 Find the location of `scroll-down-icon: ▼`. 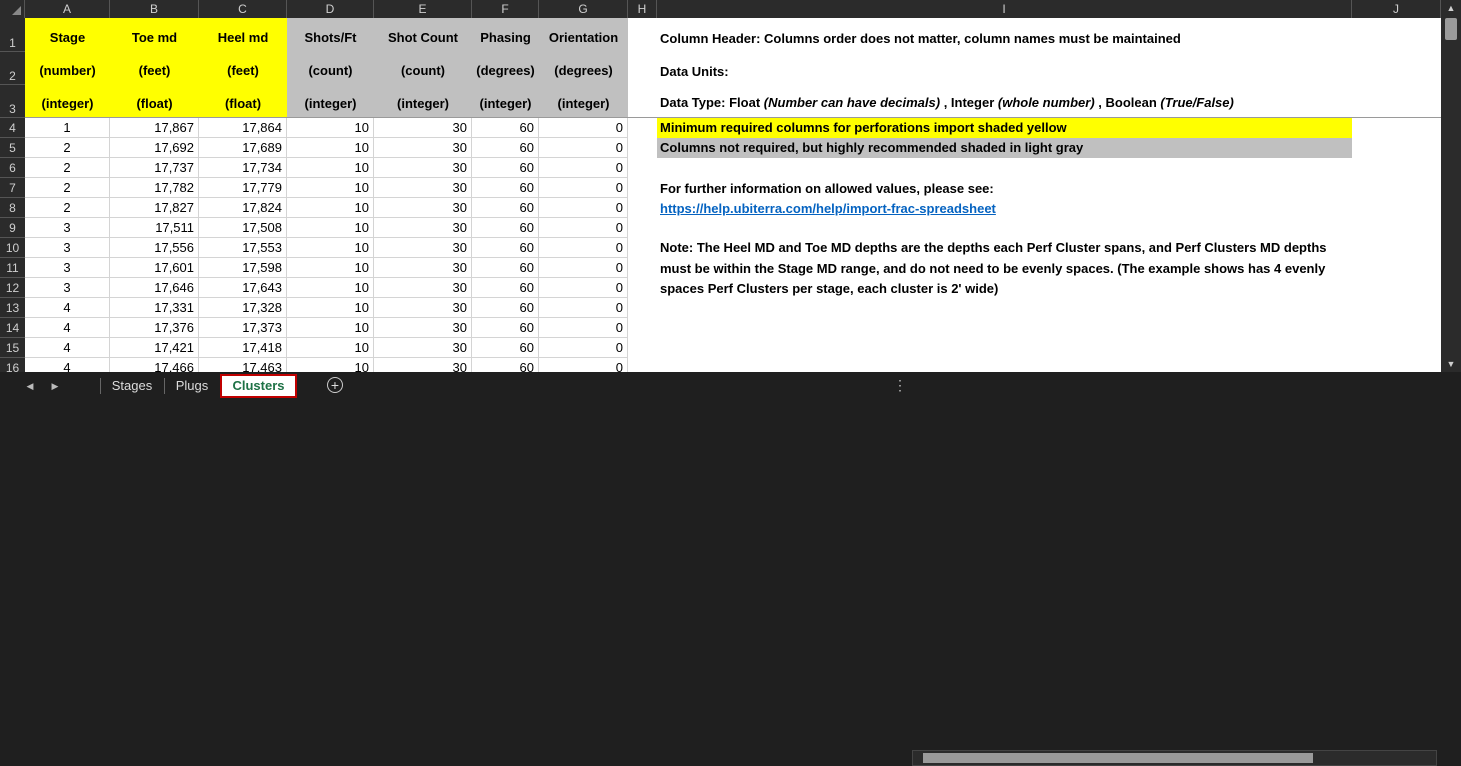

scroll-down-icon: ▼ is located at coordinates (1451, 364).